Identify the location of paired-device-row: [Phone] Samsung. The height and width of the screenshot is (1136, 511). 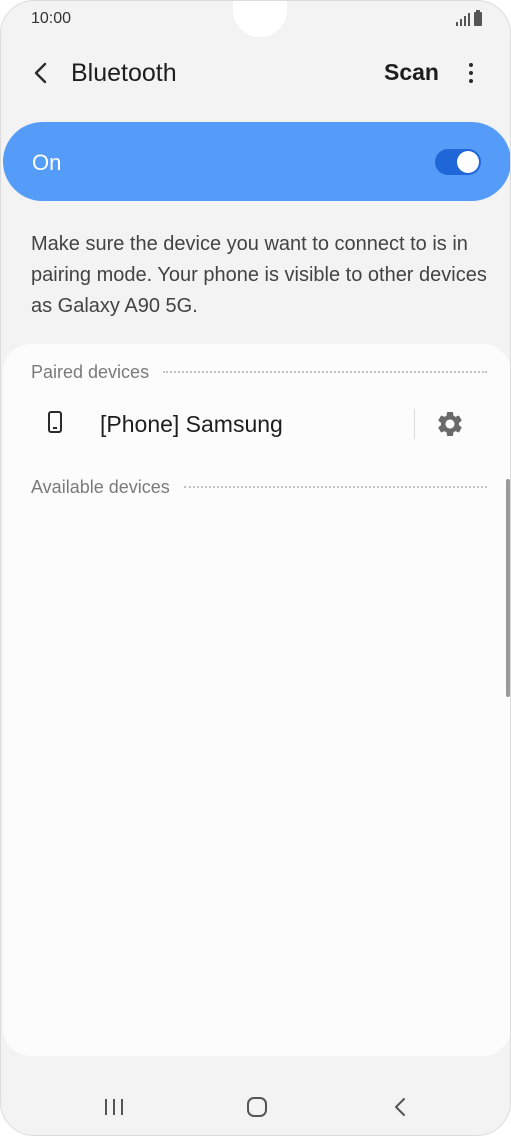
(256, 425).